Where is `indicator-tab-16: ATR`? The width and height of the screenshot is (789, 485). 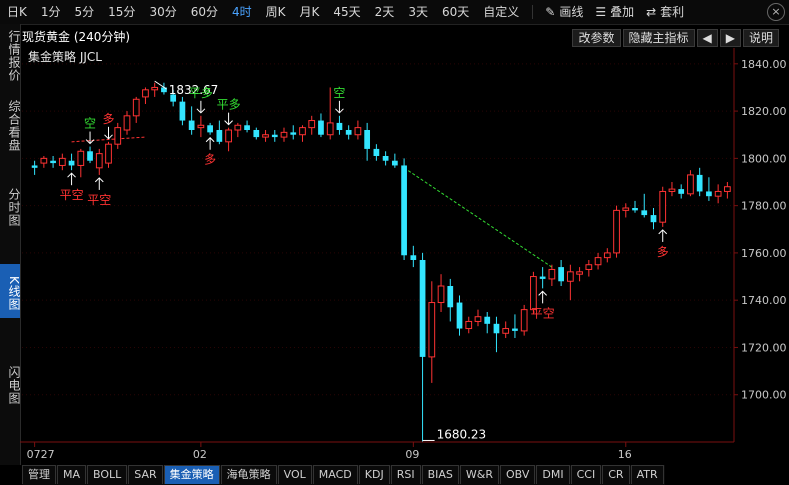
indicator-tab-16: ATR is located at coordinates (647, 474).